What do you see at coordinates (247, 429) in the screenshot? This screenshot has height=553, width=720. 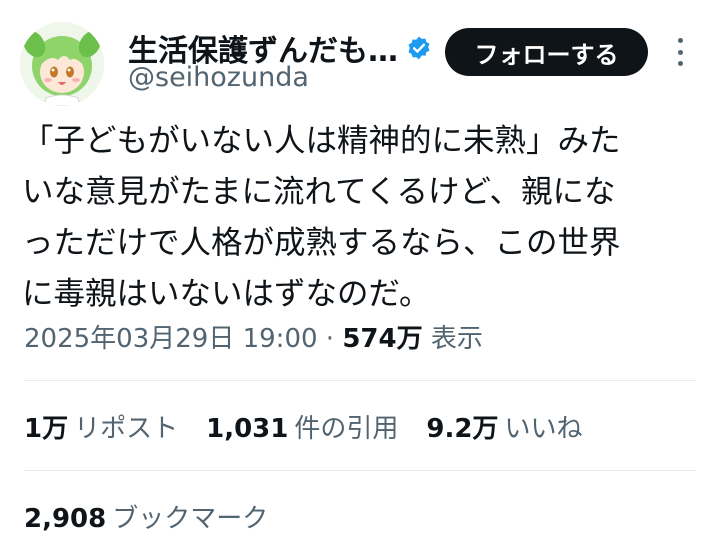 I see `quotes-count: 1,031` at bounding box center [247, 429].